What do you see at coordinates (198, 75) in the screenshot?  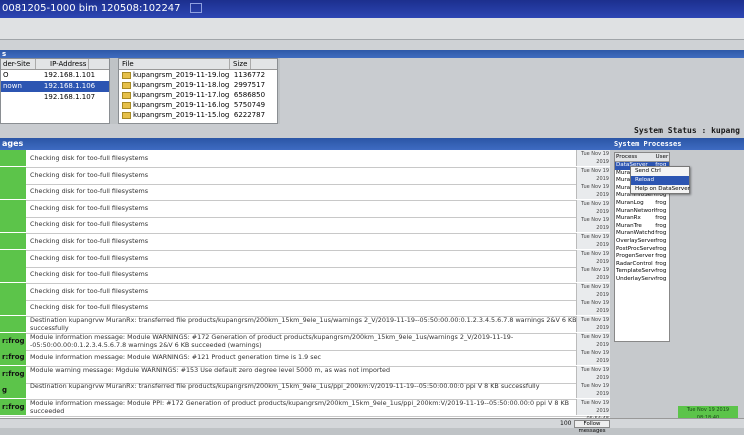 I see `file-row: kupangrsm_2019-11-19.log 1136772` at bounding box center [198, 75].